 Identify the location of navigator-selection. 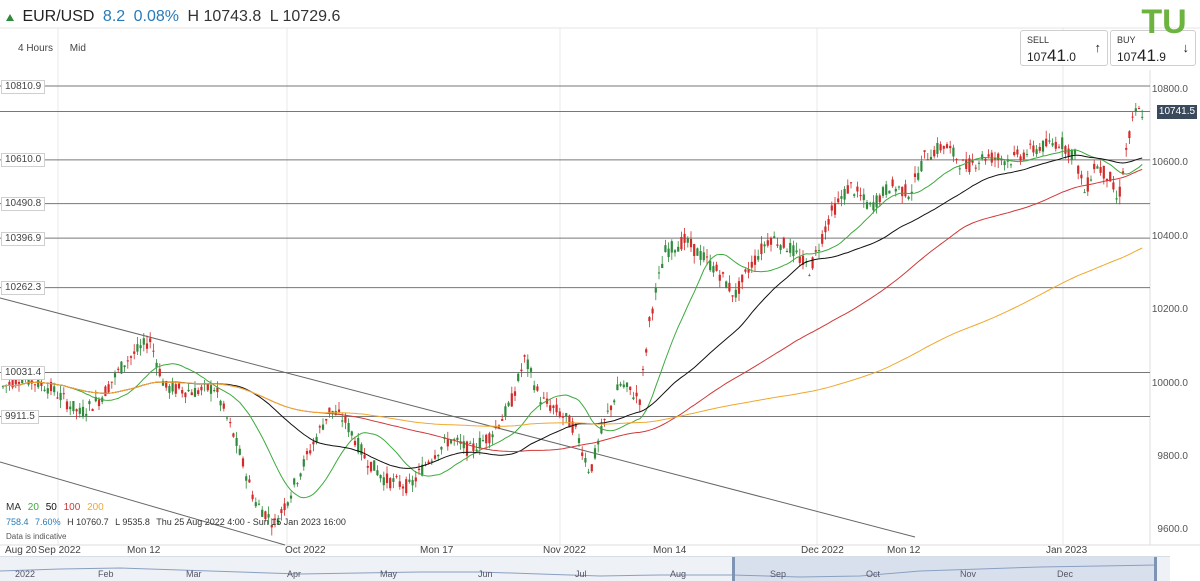
(944, 569).